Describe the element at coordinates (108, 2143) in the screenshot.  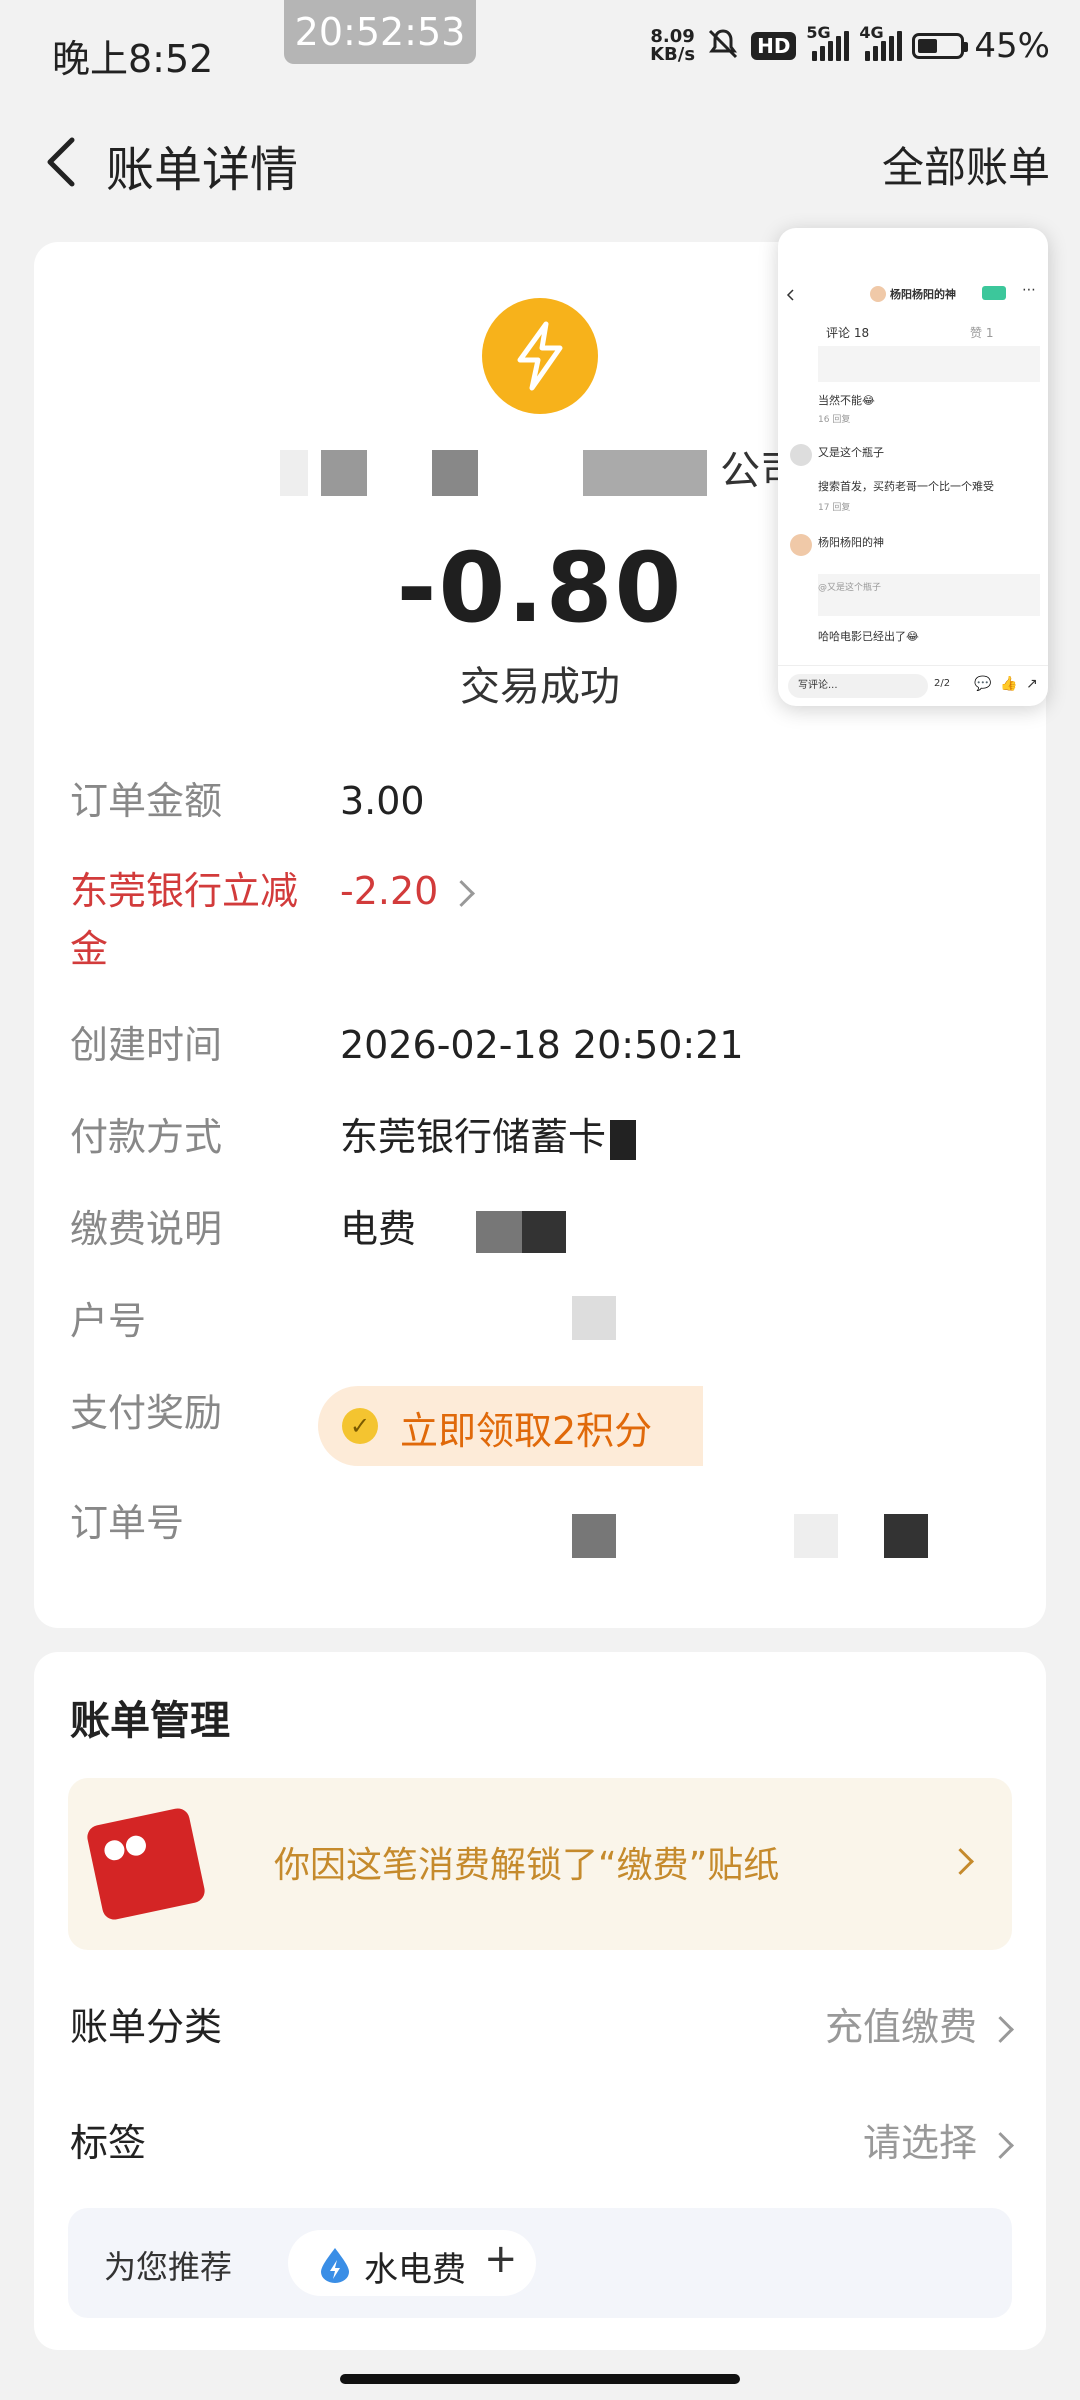
I see `tag-label: 标签` at that location.